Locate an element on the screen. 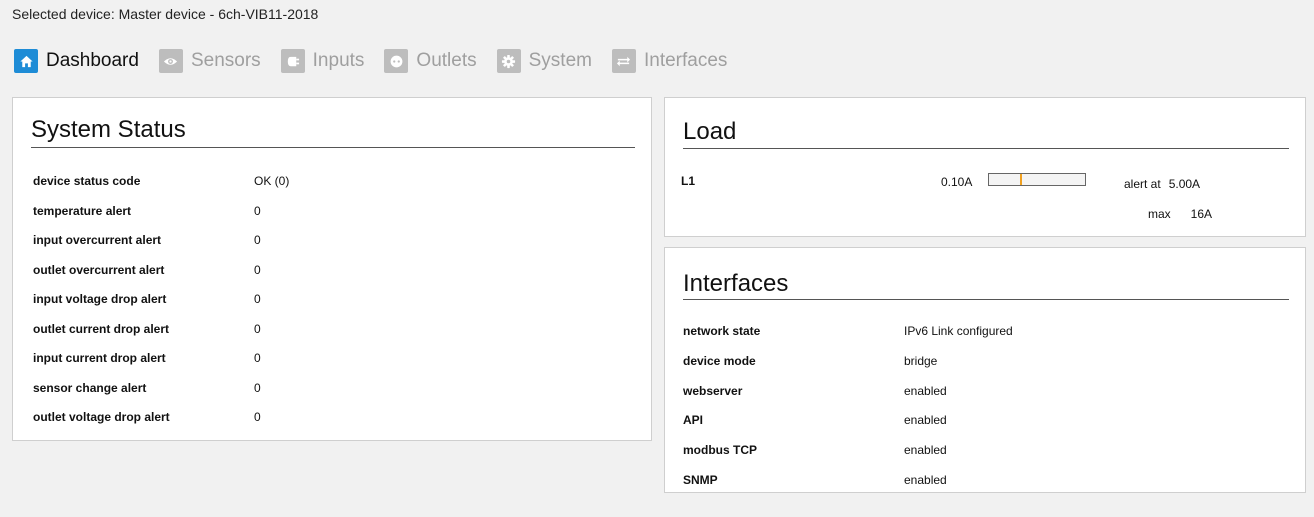 This screenshot has width=1314, height=517. interface-label: API is located at coordinates (693, 420).